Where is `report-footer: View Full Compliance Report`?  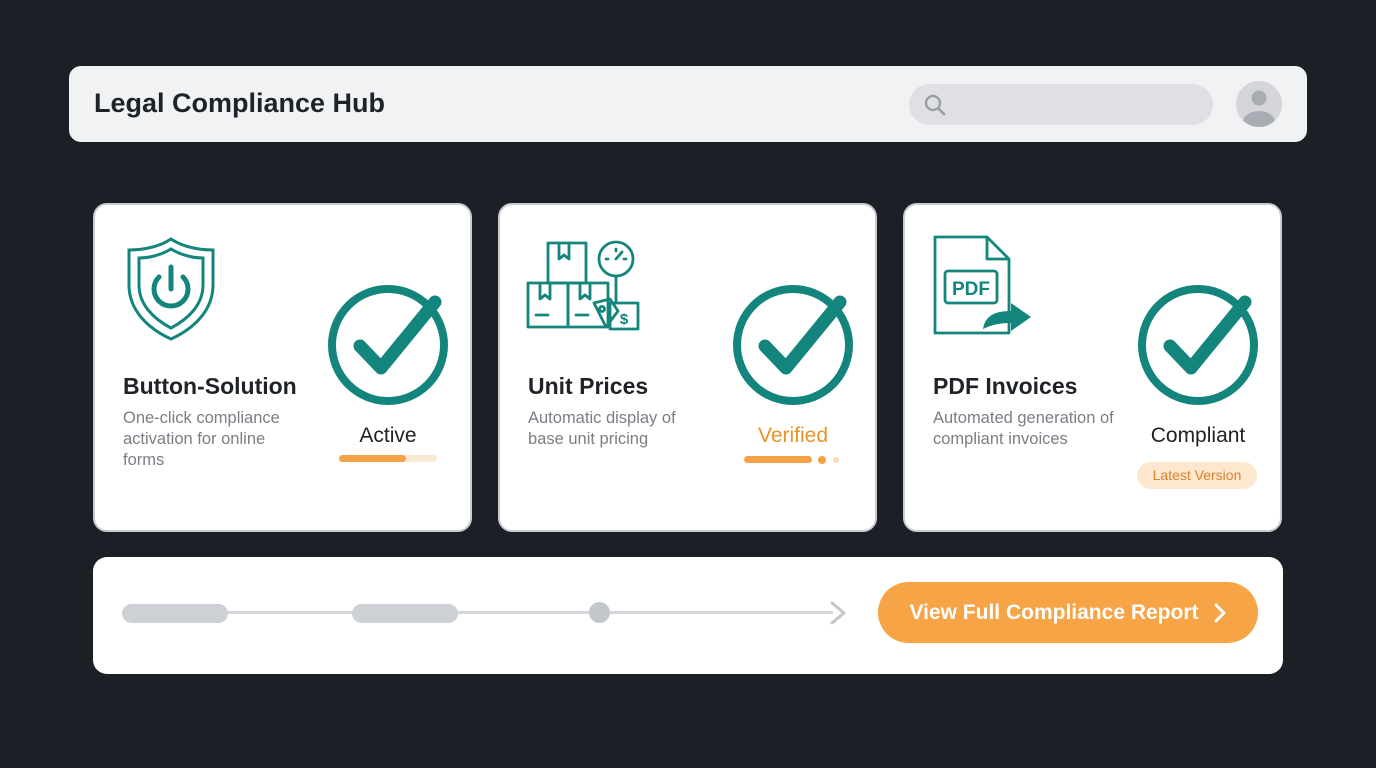
report-footer: View Full Compliance Report is located at coordinates (688, 615).